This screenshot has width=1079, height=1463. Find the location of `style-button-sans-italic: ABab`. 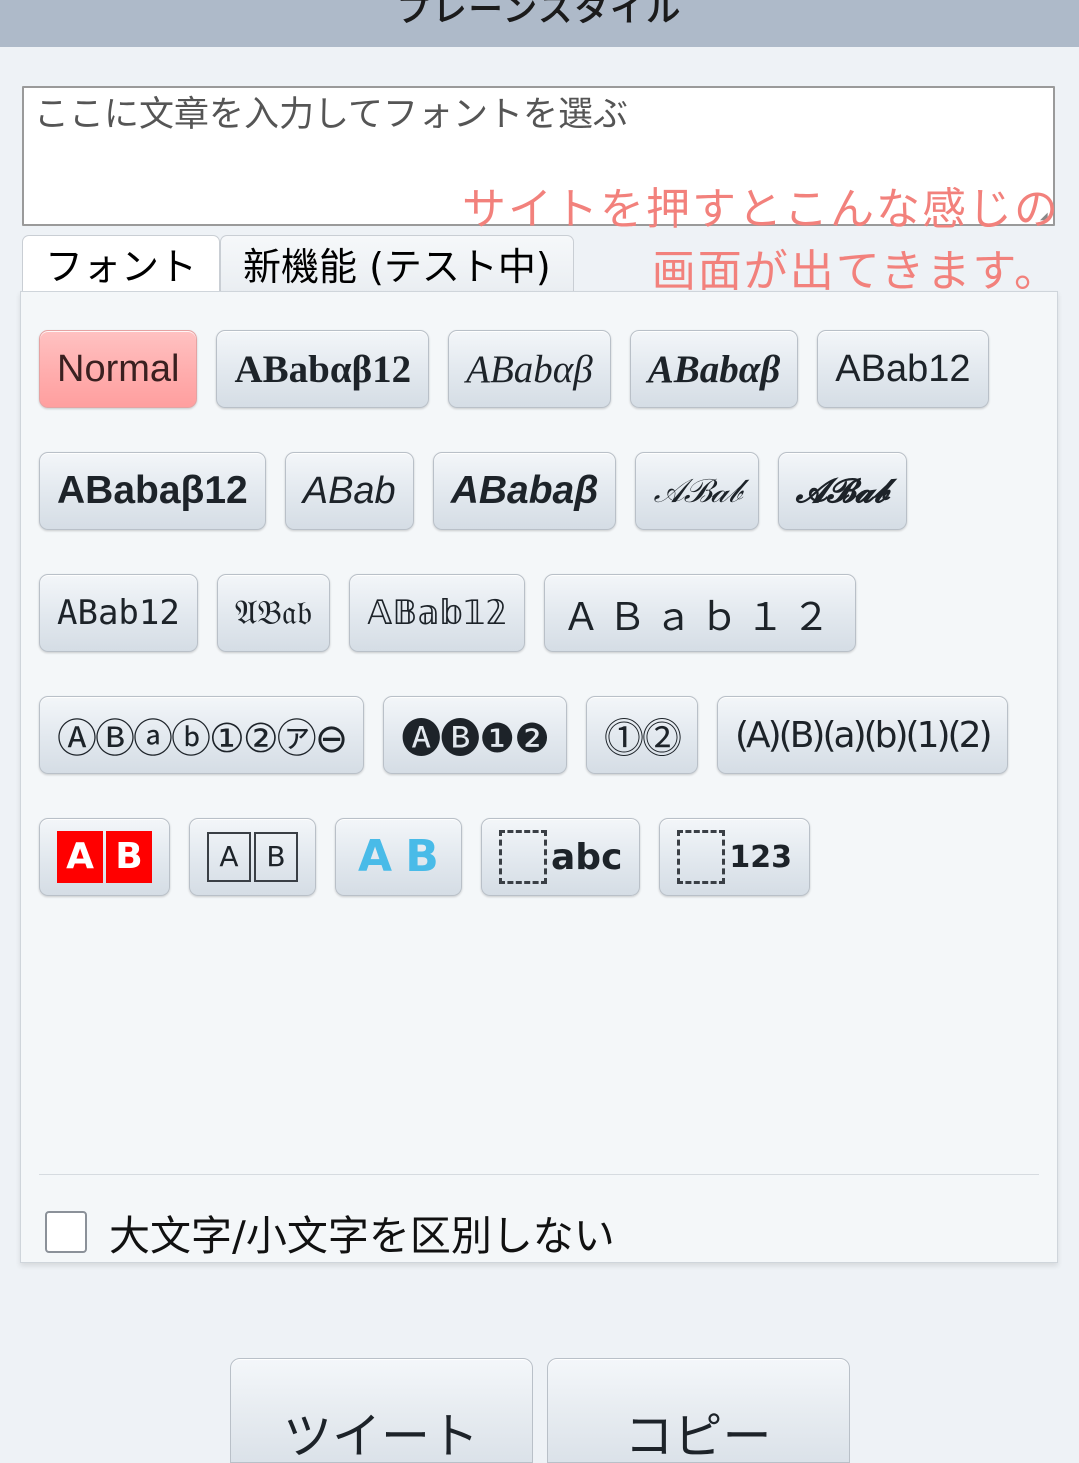

style-button-sans-italic: ABab is located at coordinates (349, 491).